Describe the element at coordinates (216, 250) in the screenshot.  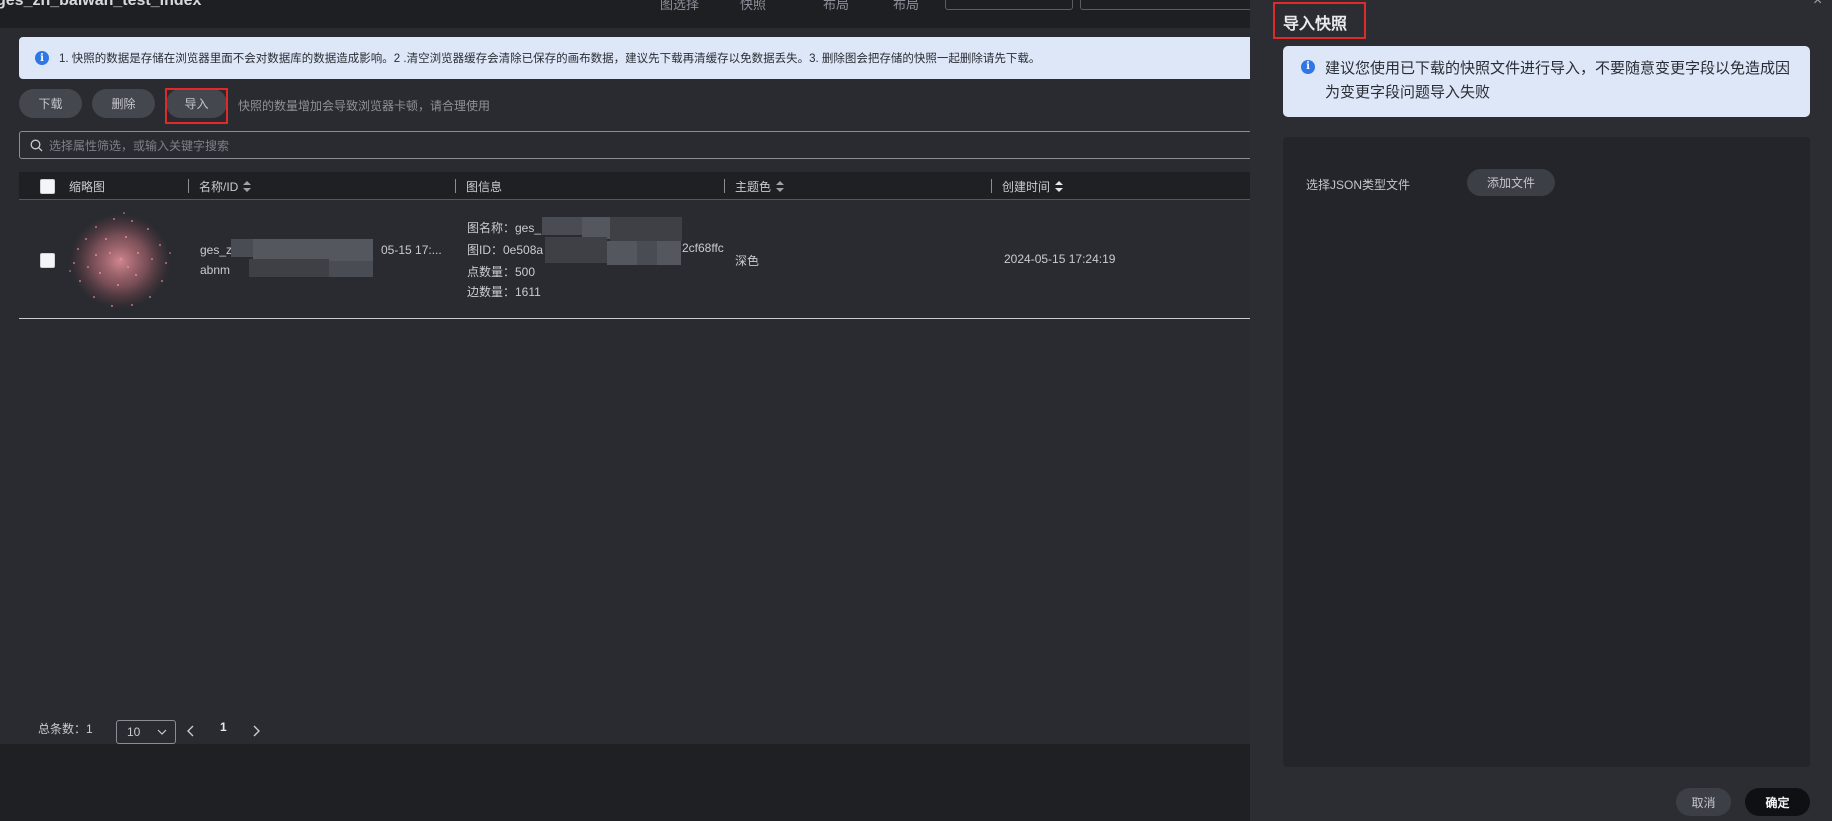
I see `row-name-line1-start: ges_z` at that location.